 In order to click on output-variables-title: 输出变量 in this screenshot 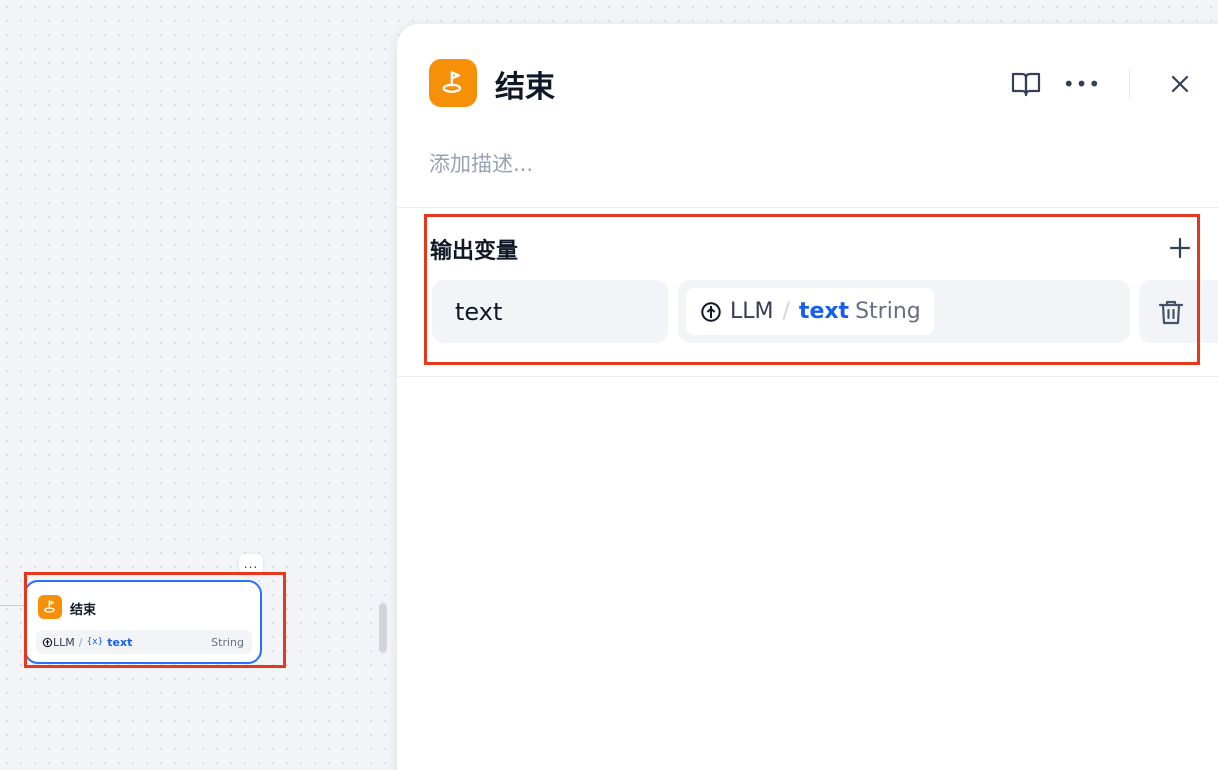, I will do `click(474, 251)`.